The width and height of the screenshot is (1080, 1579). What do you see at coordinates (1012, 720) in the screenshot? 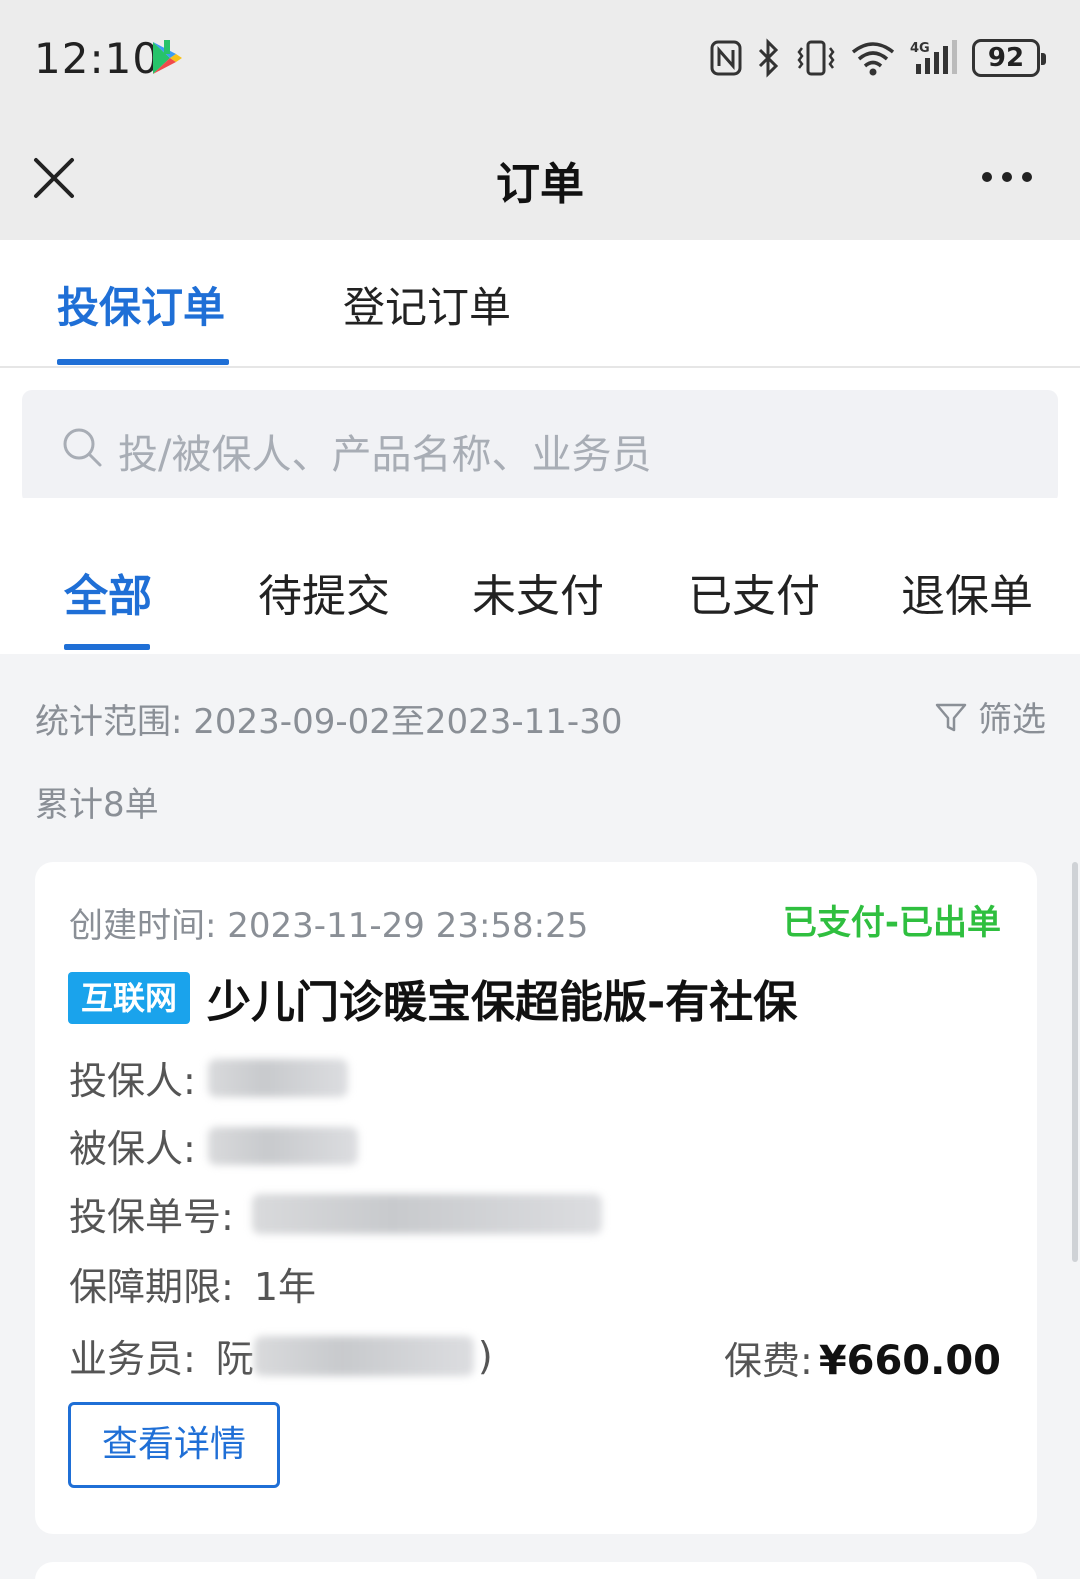
I see `filter-label: 筛选` at bounding box center [1012, 720].